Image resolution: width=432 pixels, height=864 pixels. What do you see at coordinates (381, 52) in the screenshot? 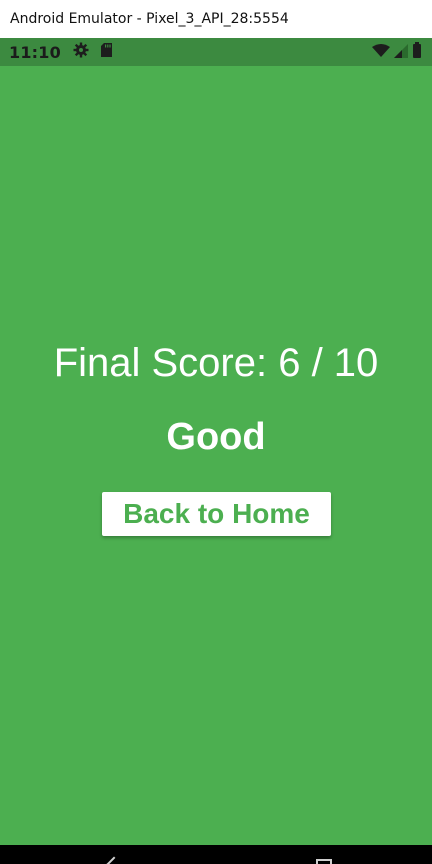
I see `wifi-icon` at bounding box center [381, 52].